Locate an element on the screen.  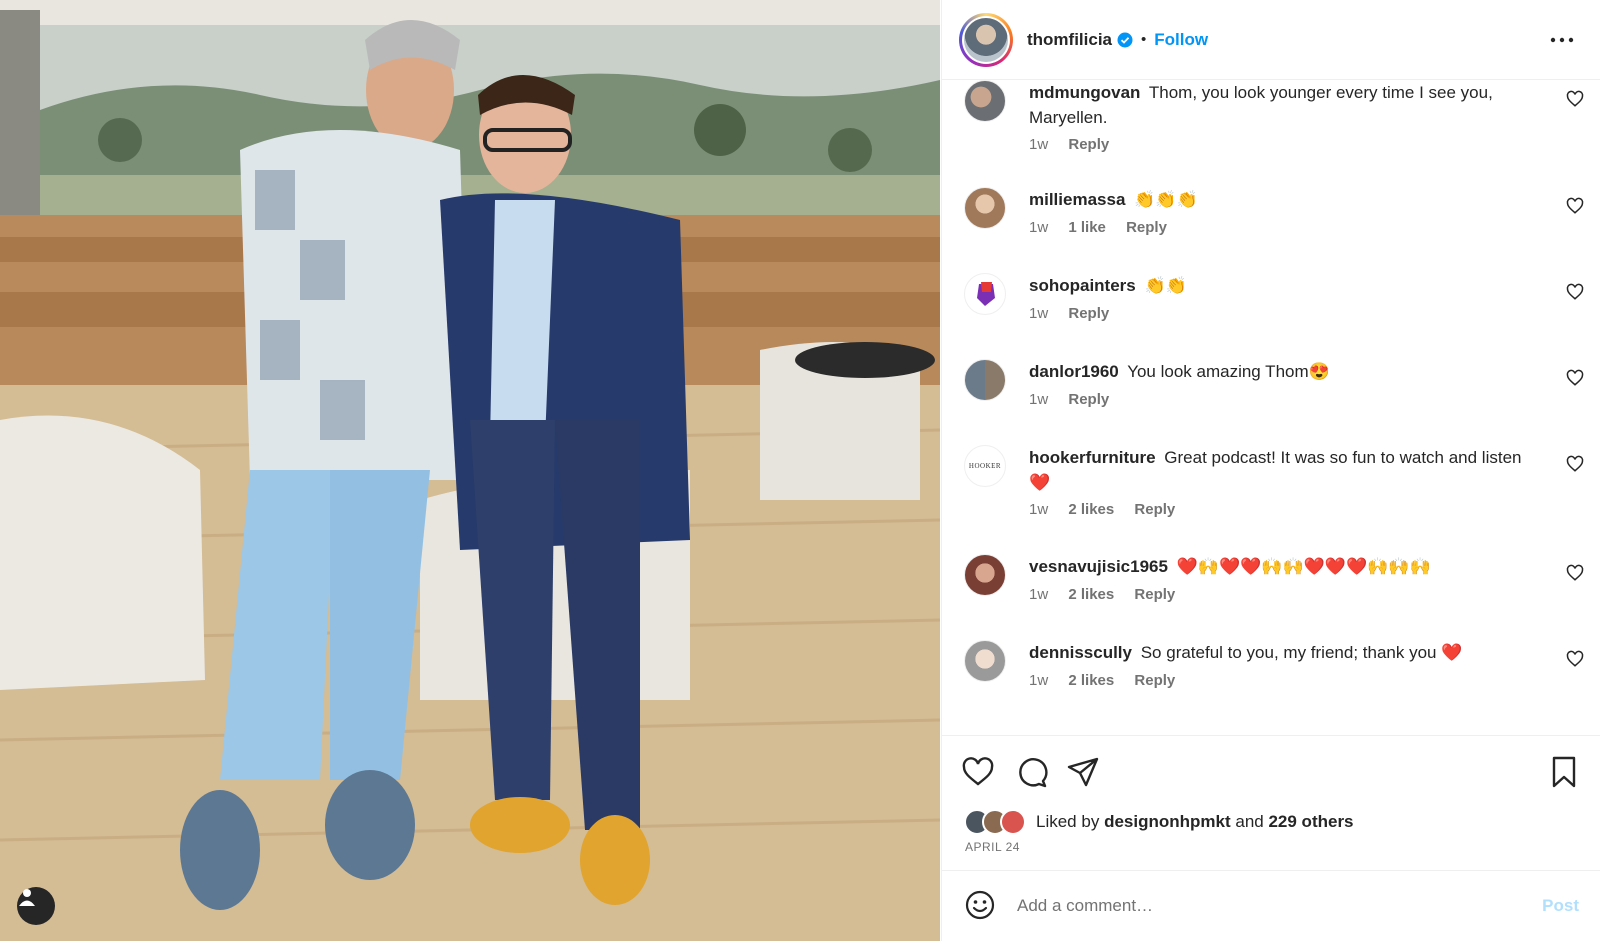
likes-summary: Liked by designonhpmkt and 229 others is located at coordinates (1159, 822).